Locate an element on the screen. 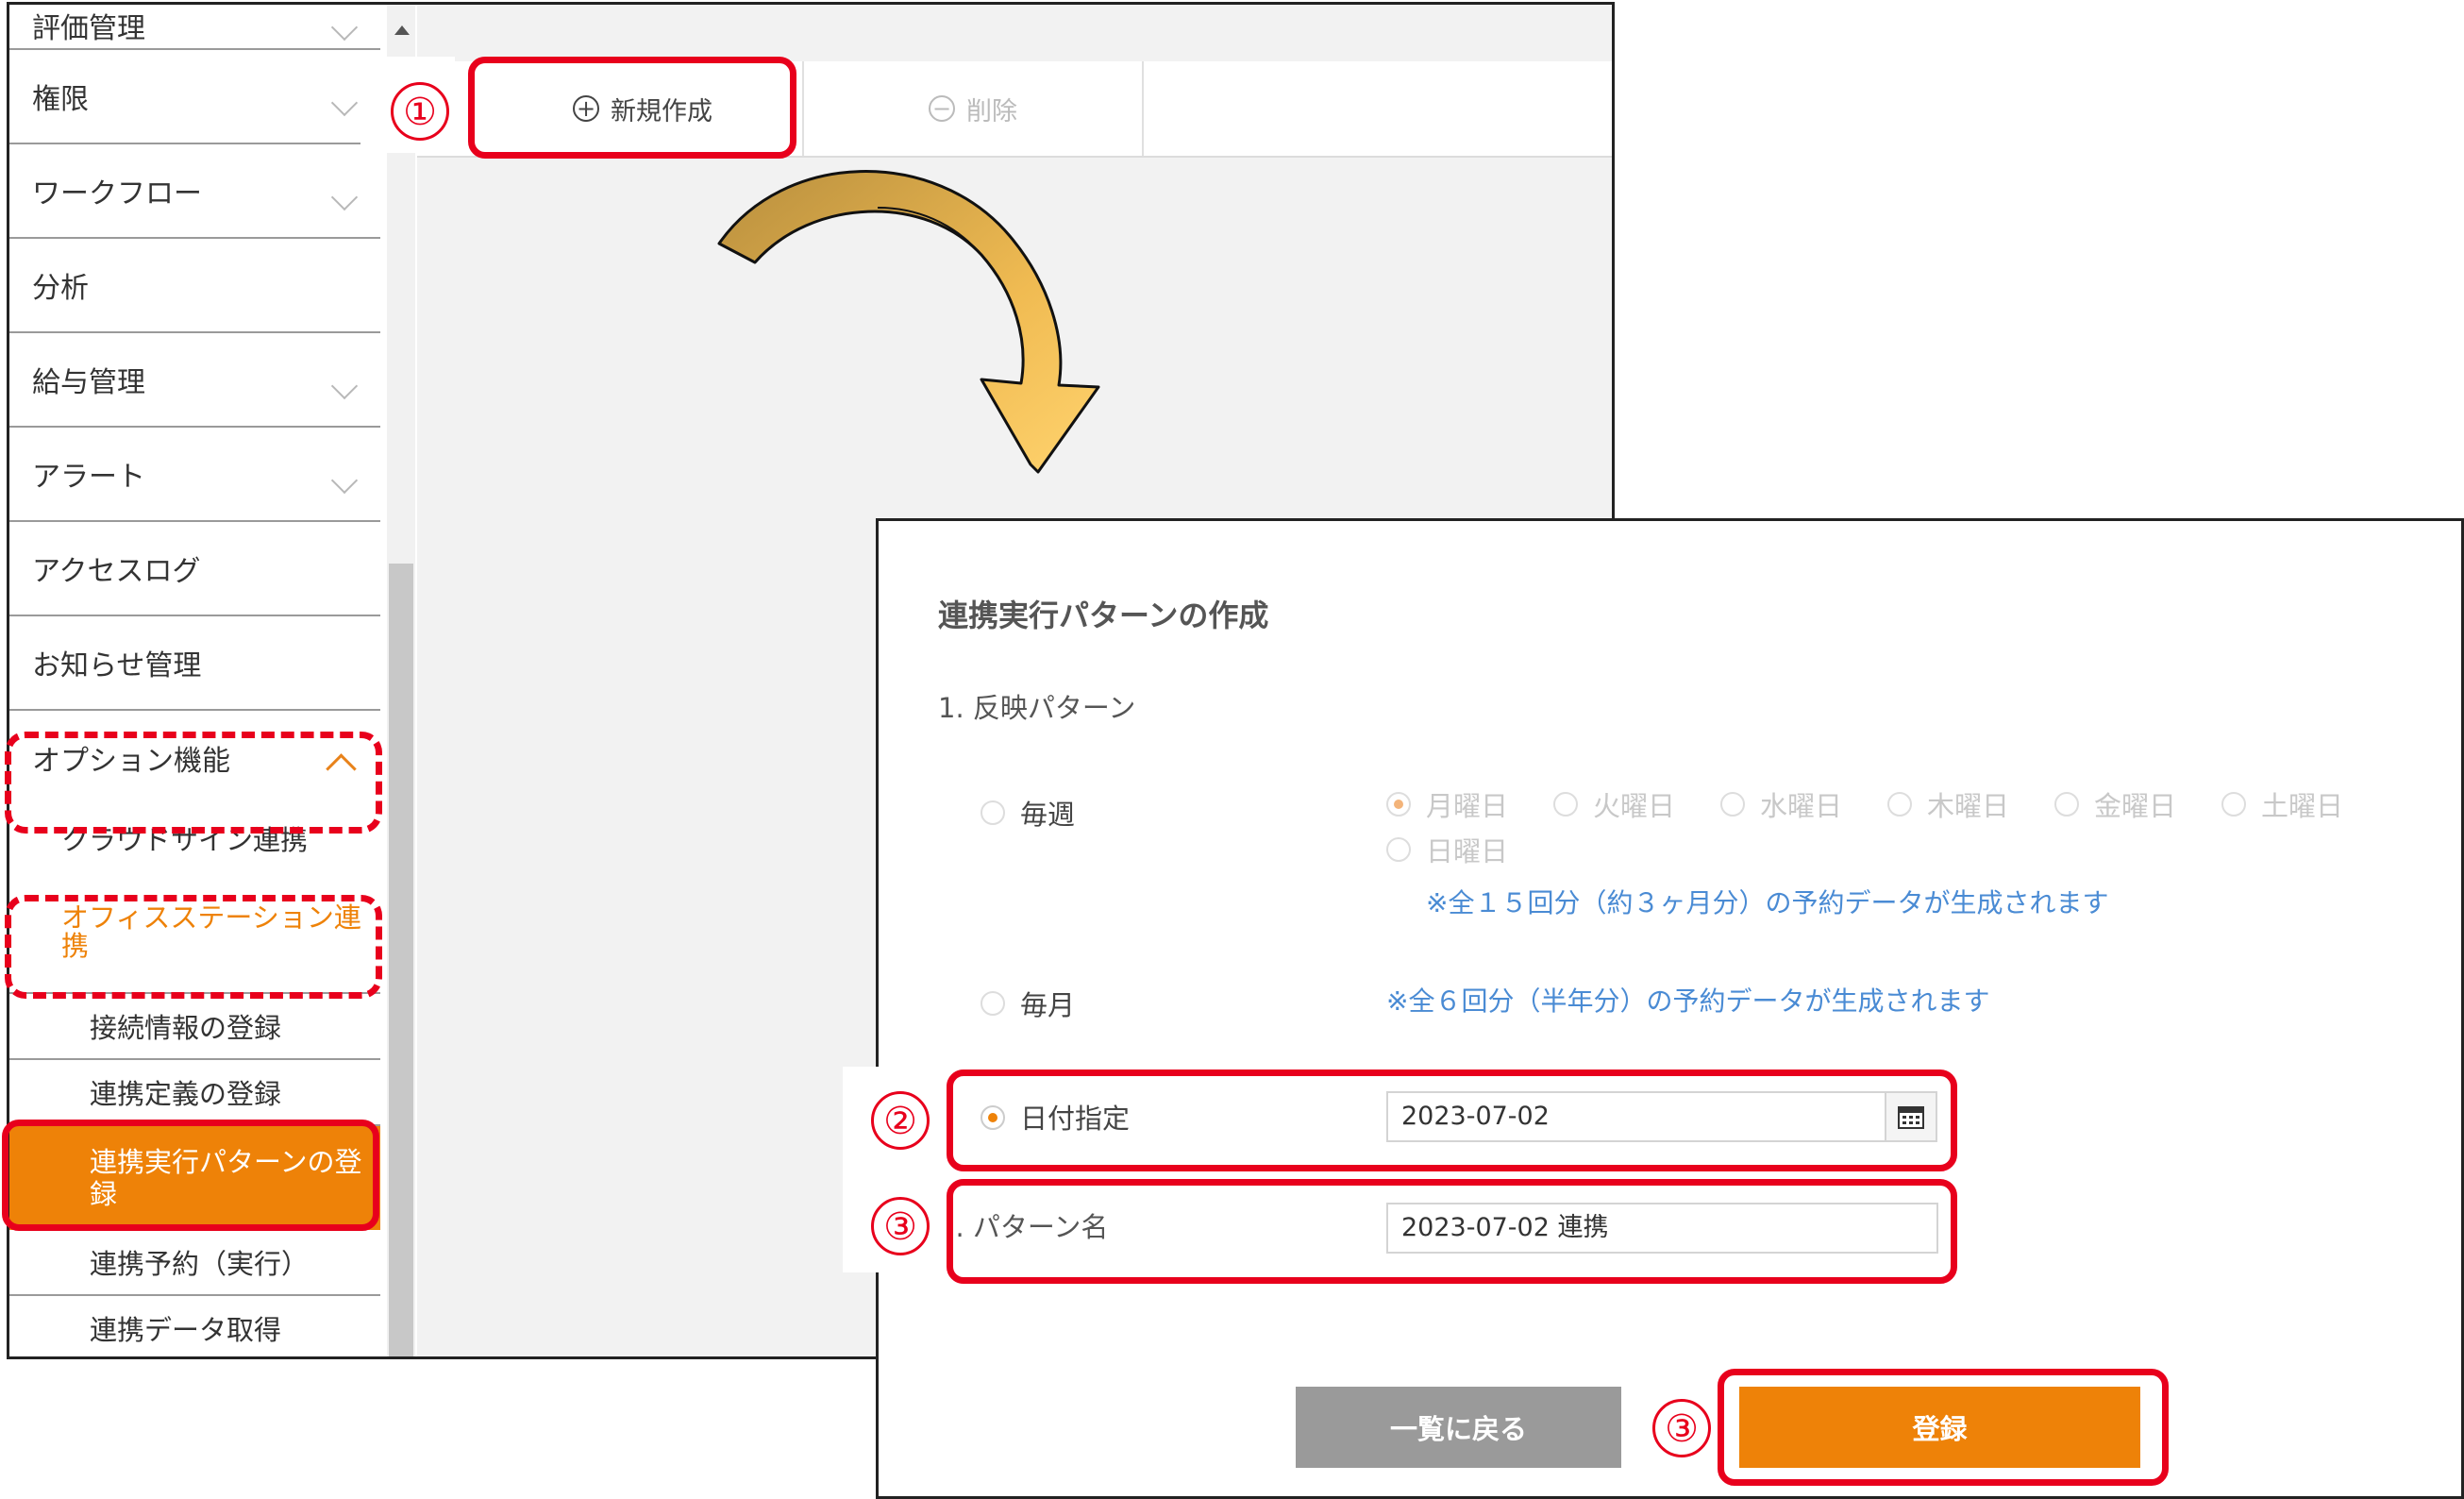 This screenshot has width=2464, height=1499. sidebar-item-access-log: アクセスログ is located at coordinates (194, 569).